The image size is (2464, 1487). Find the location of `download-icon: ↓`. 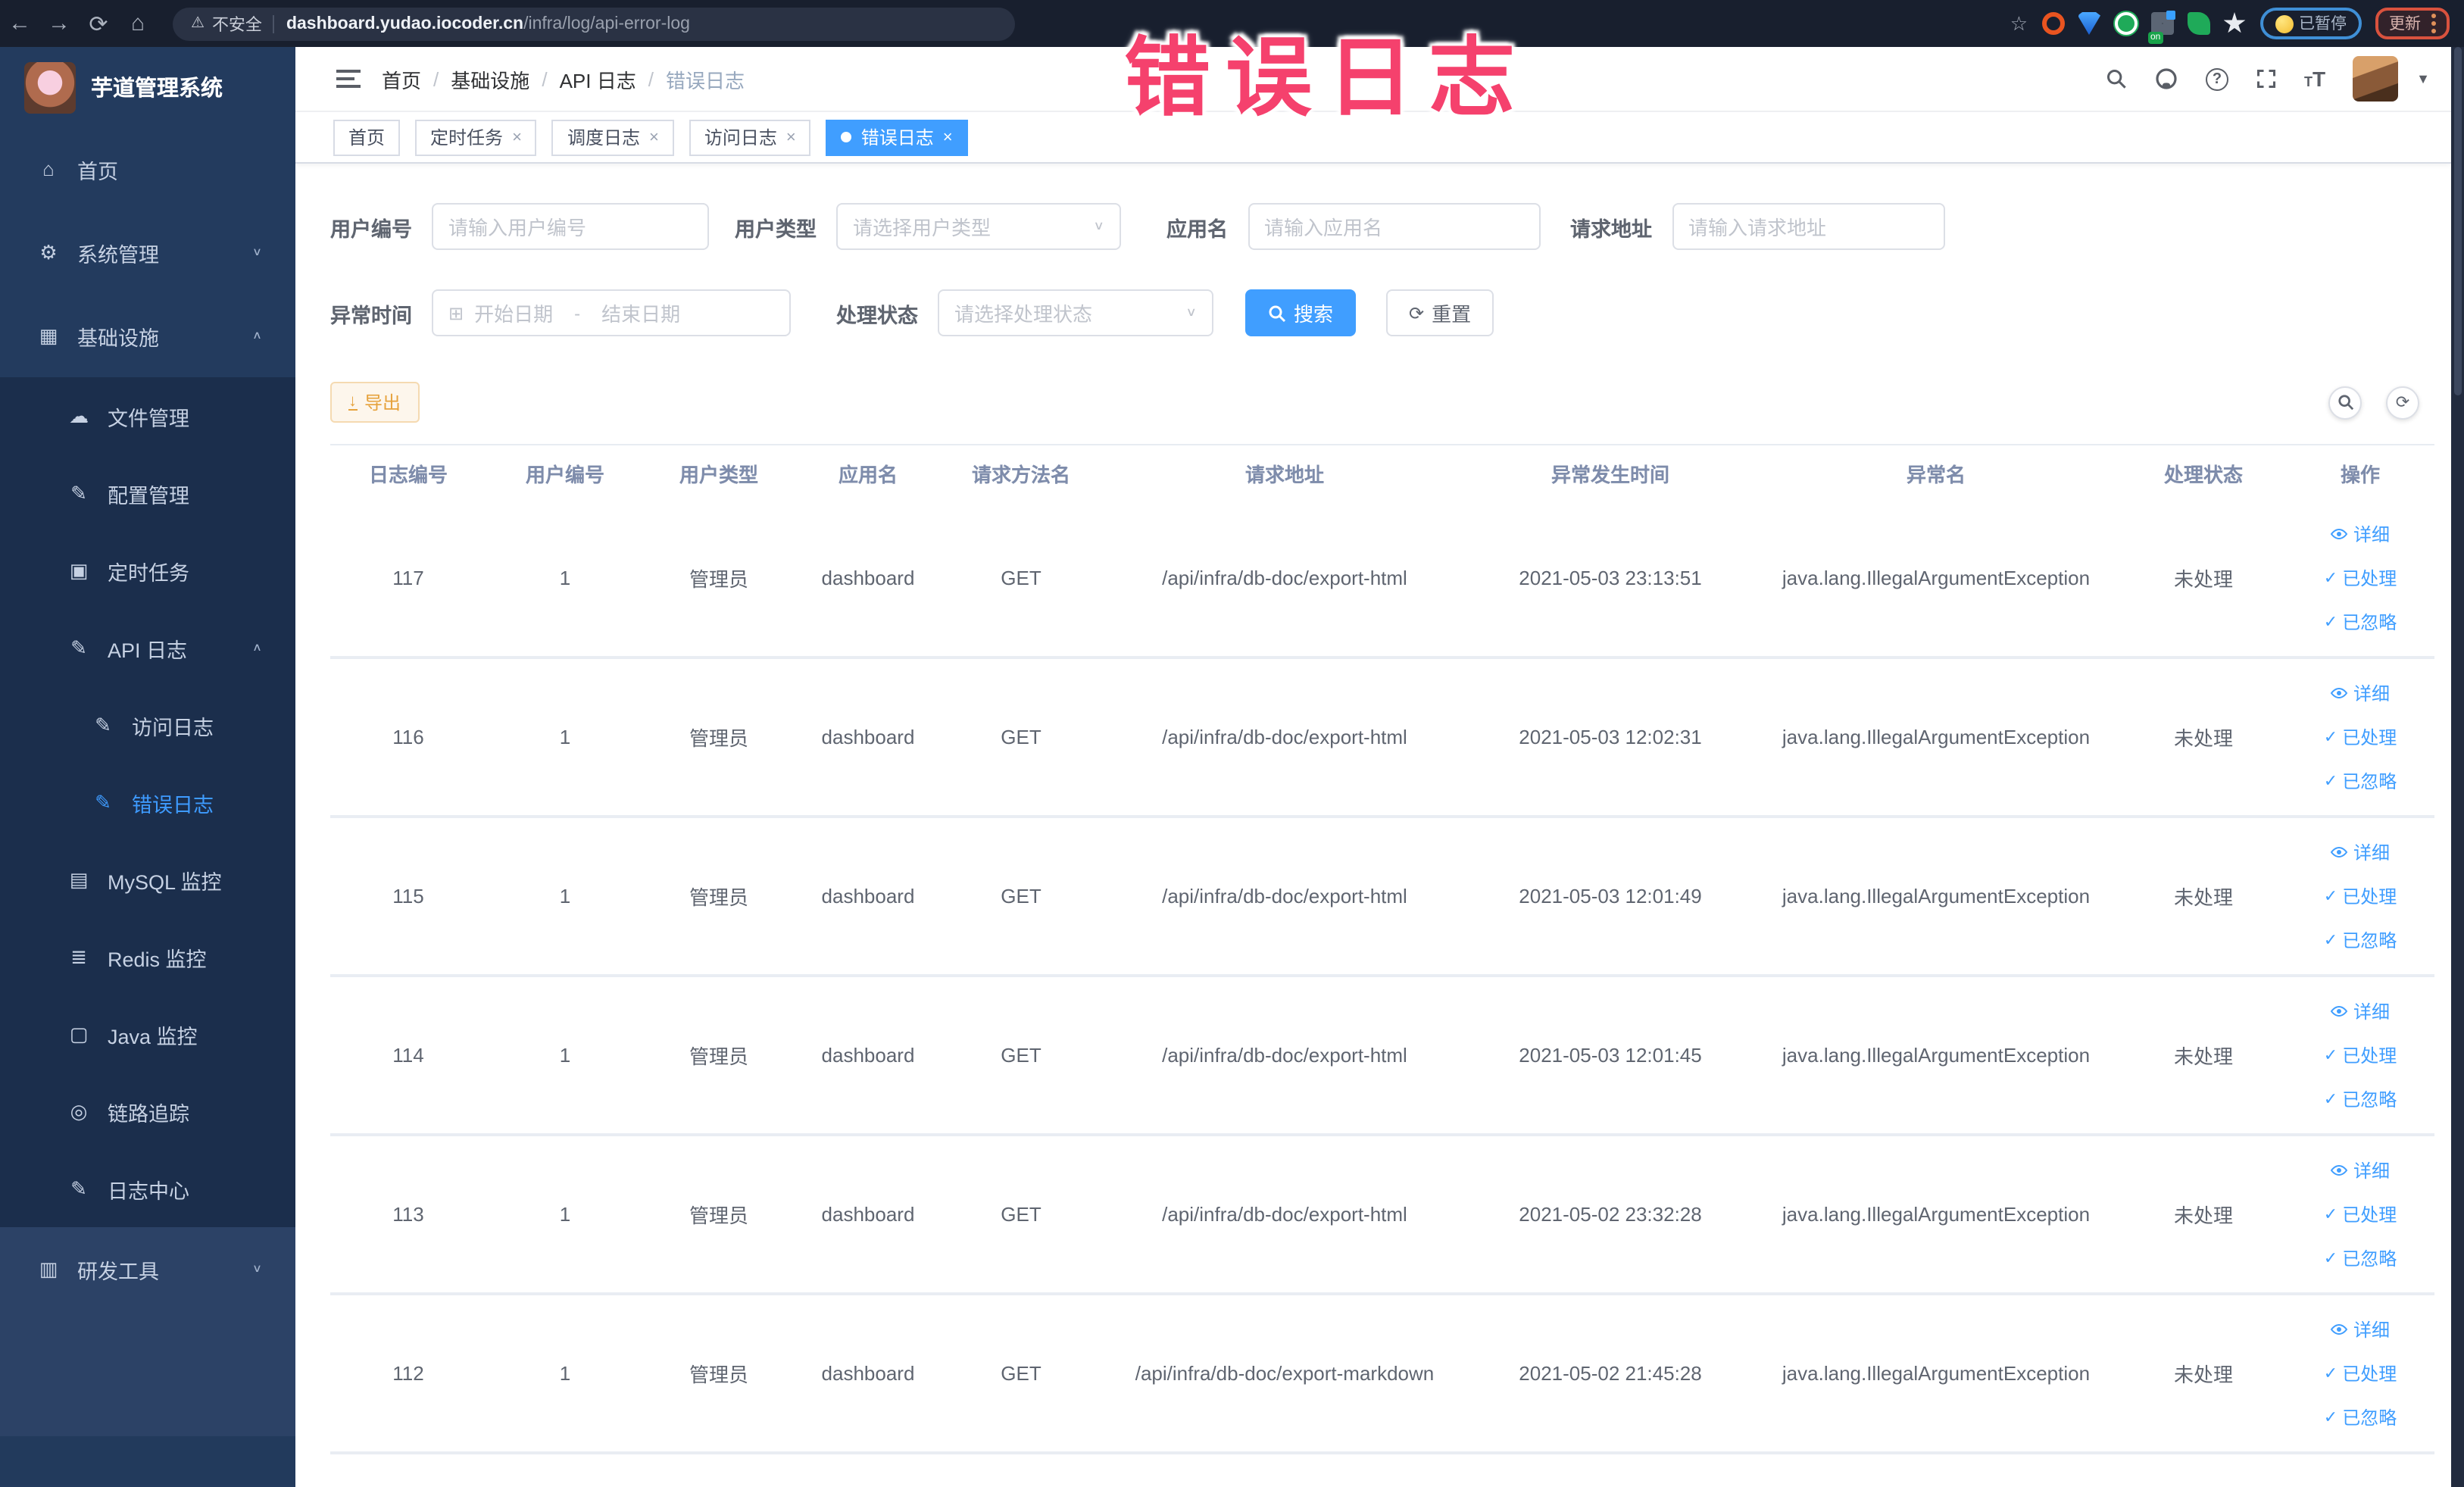

download-icon: ↓ is located at coordinates (352, 401).